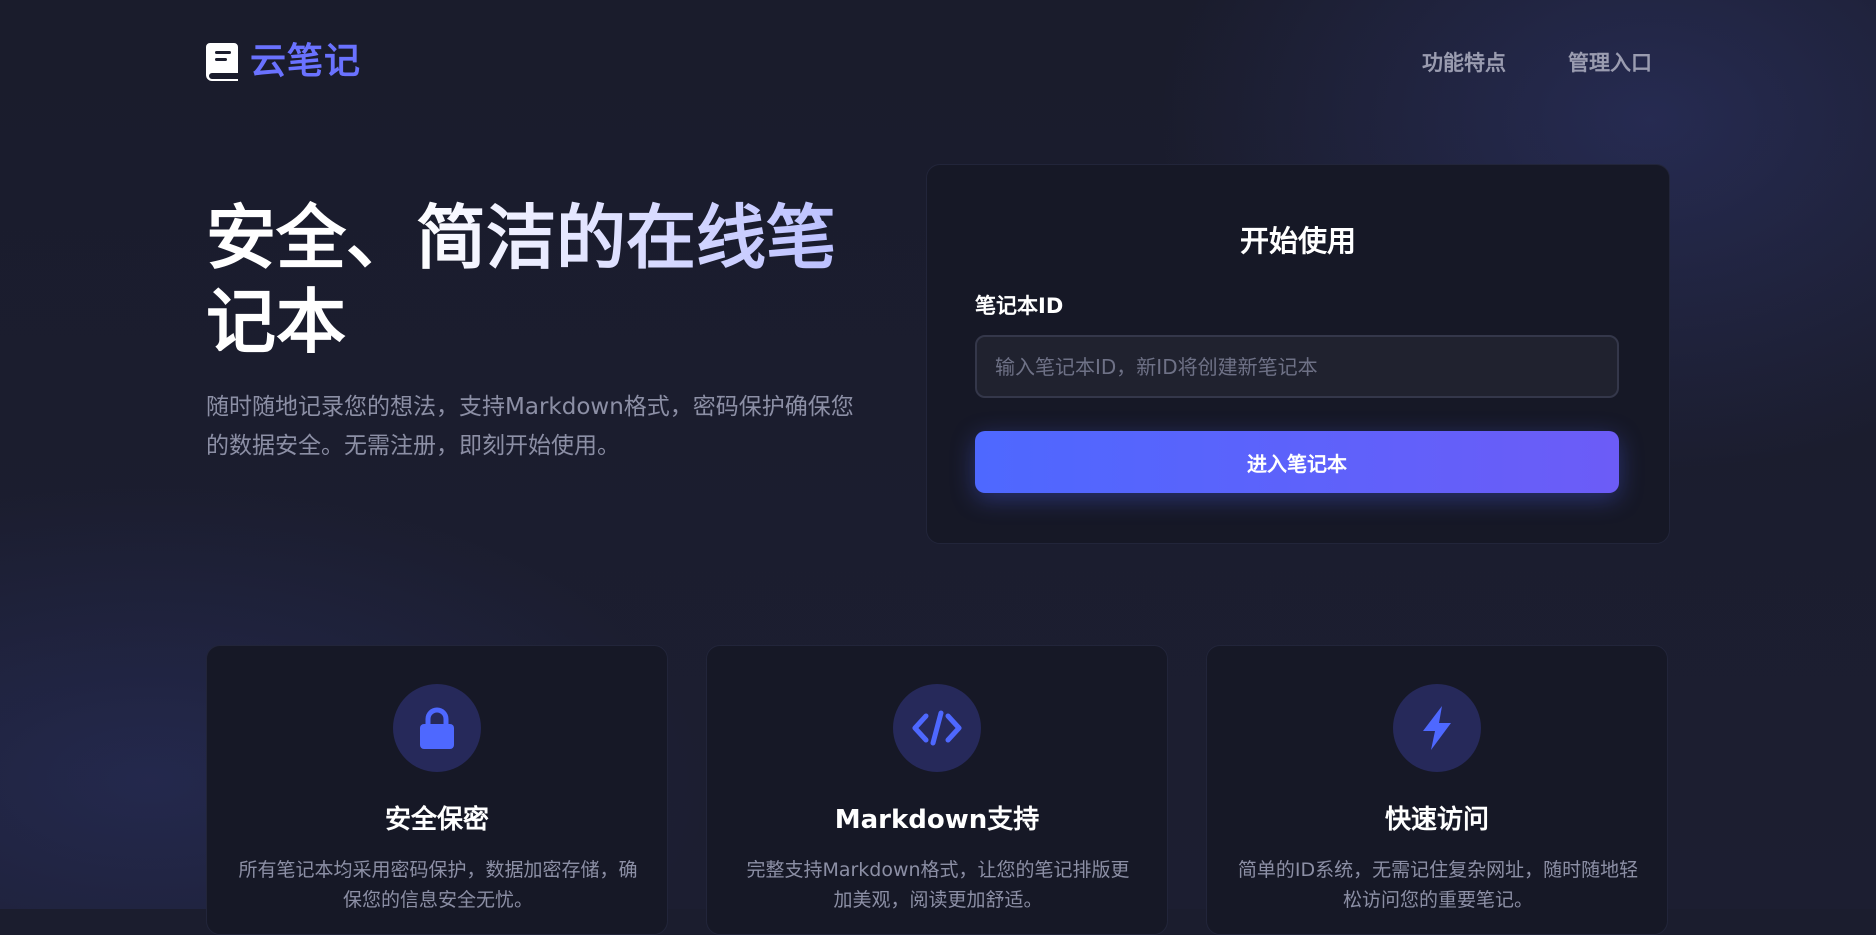 The width and height of the screenshot is (1876, 935). What do you see at coordinates (1437, 728) in the screenshot?
I see `lightning-icon` at bounding box center [1437, 728].